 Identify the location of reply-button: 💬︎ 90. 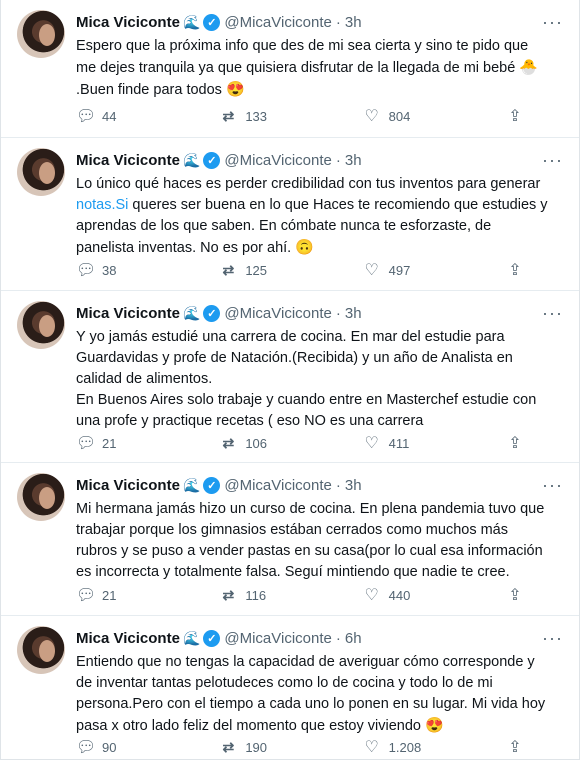
(111, 747).